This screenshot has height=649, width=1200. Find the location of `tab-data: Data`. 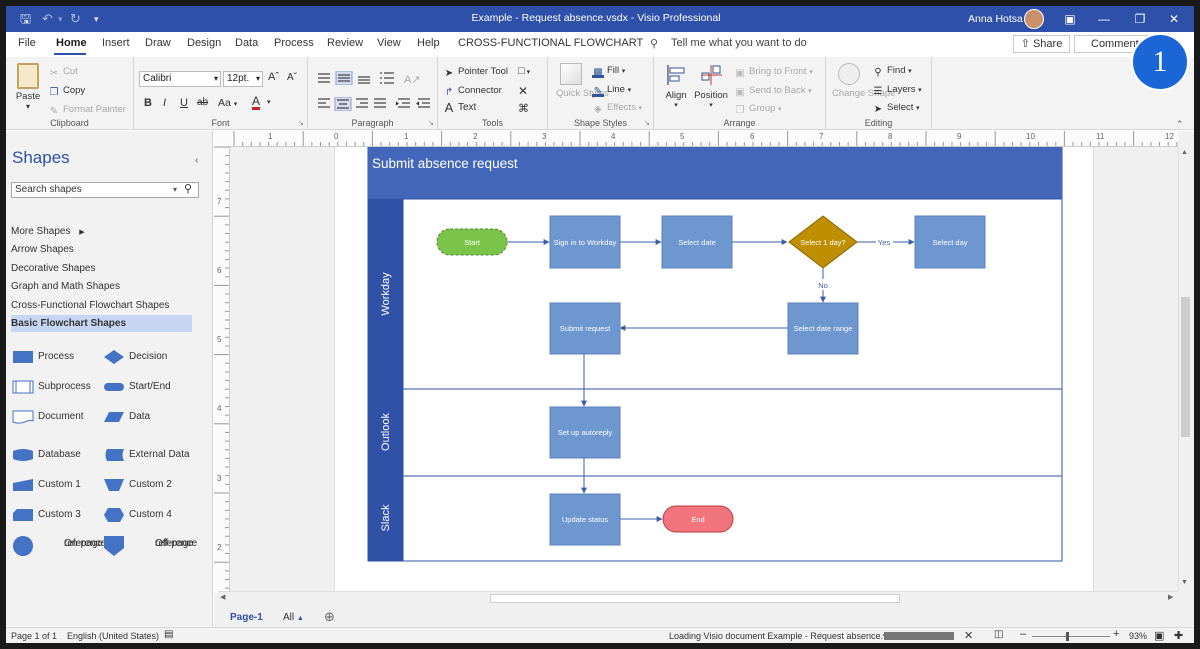

tab-data: Data is located at coordinates (246, 43).